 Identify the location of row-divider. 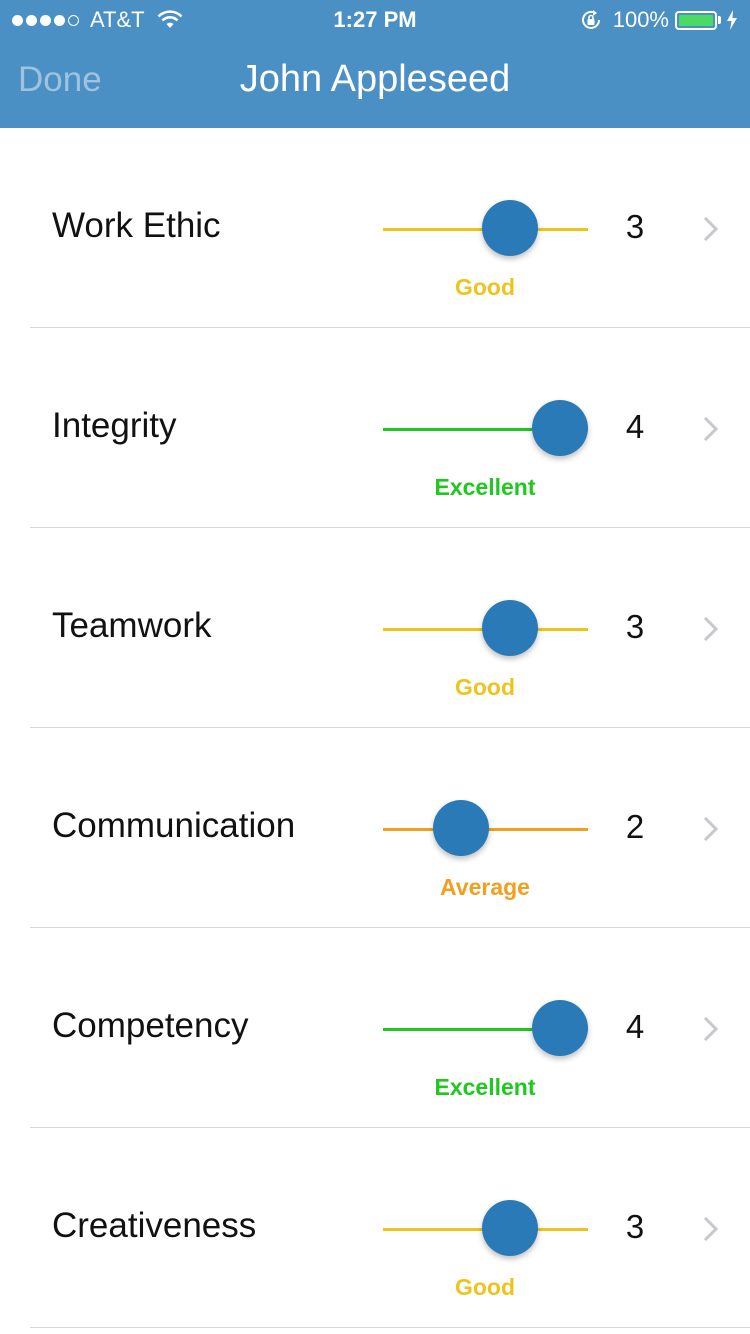
(390, 1327).